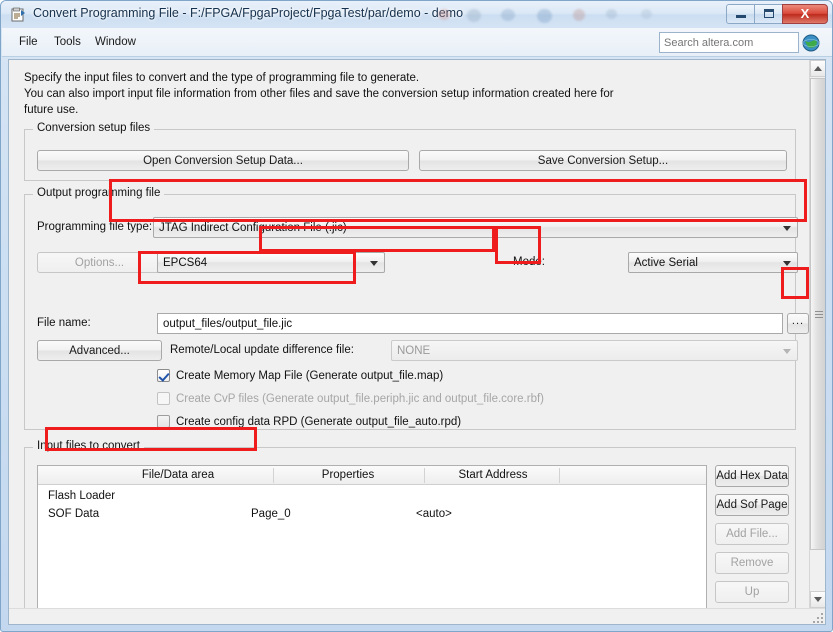  I want to click on scroll-up-button, so click(817, 68).